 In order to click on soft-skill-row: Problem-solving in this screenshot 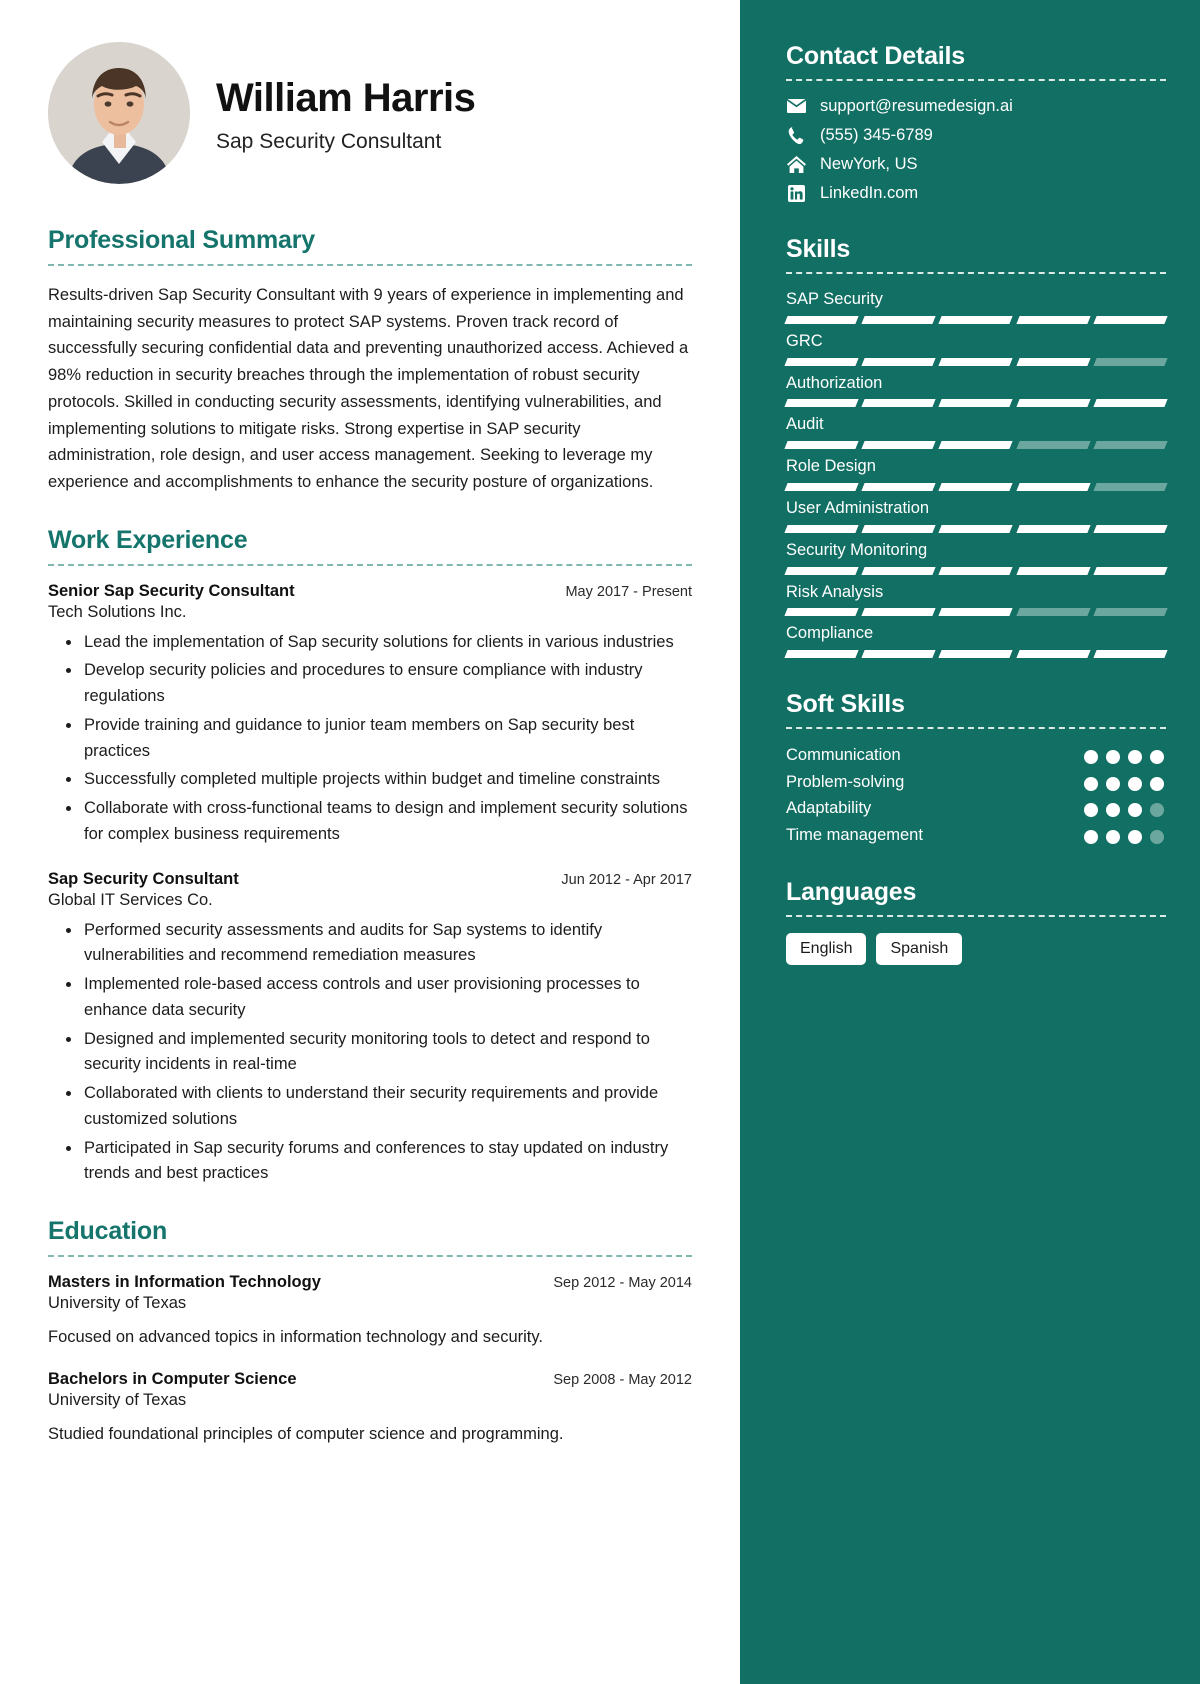, I will do `click(976, 782)`.